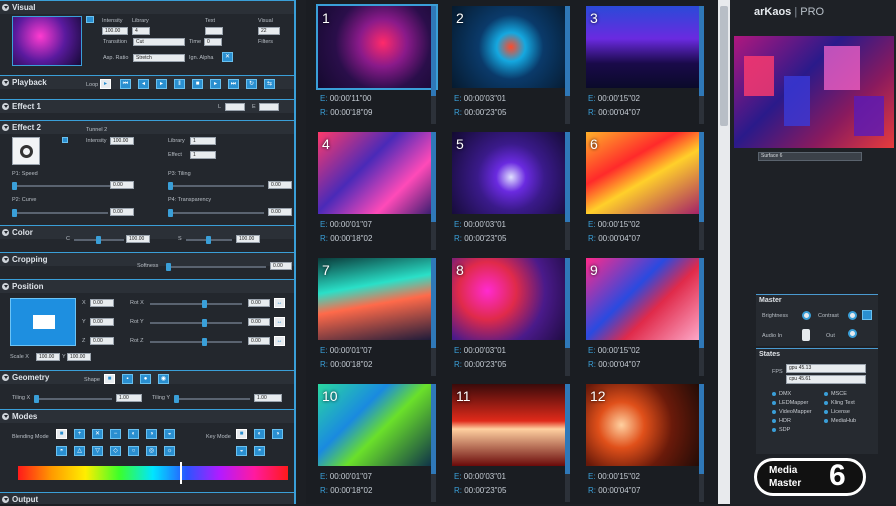 The image size is (896, 506). Describe the element at coordinates (852, 333) in the screenshot. I see `out-knob-icon` at that location.